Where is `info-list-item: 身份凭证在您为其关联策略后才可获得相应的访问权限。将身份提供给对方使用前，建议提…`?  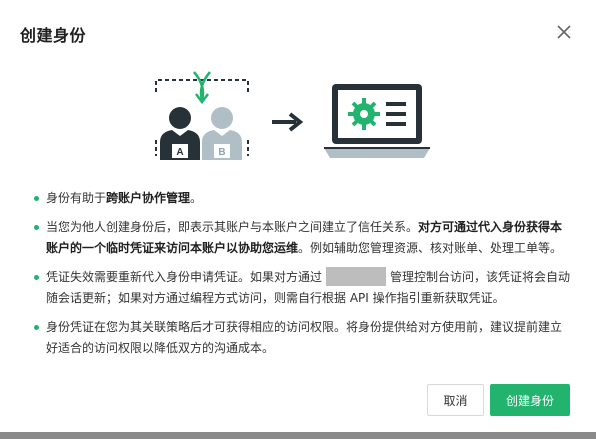 info-list-item: 身份凭证在您为其关联策略后才可获得相应的访问权限。将身份提供给对方使用前，建议提… is located at coordinates (302, 338).